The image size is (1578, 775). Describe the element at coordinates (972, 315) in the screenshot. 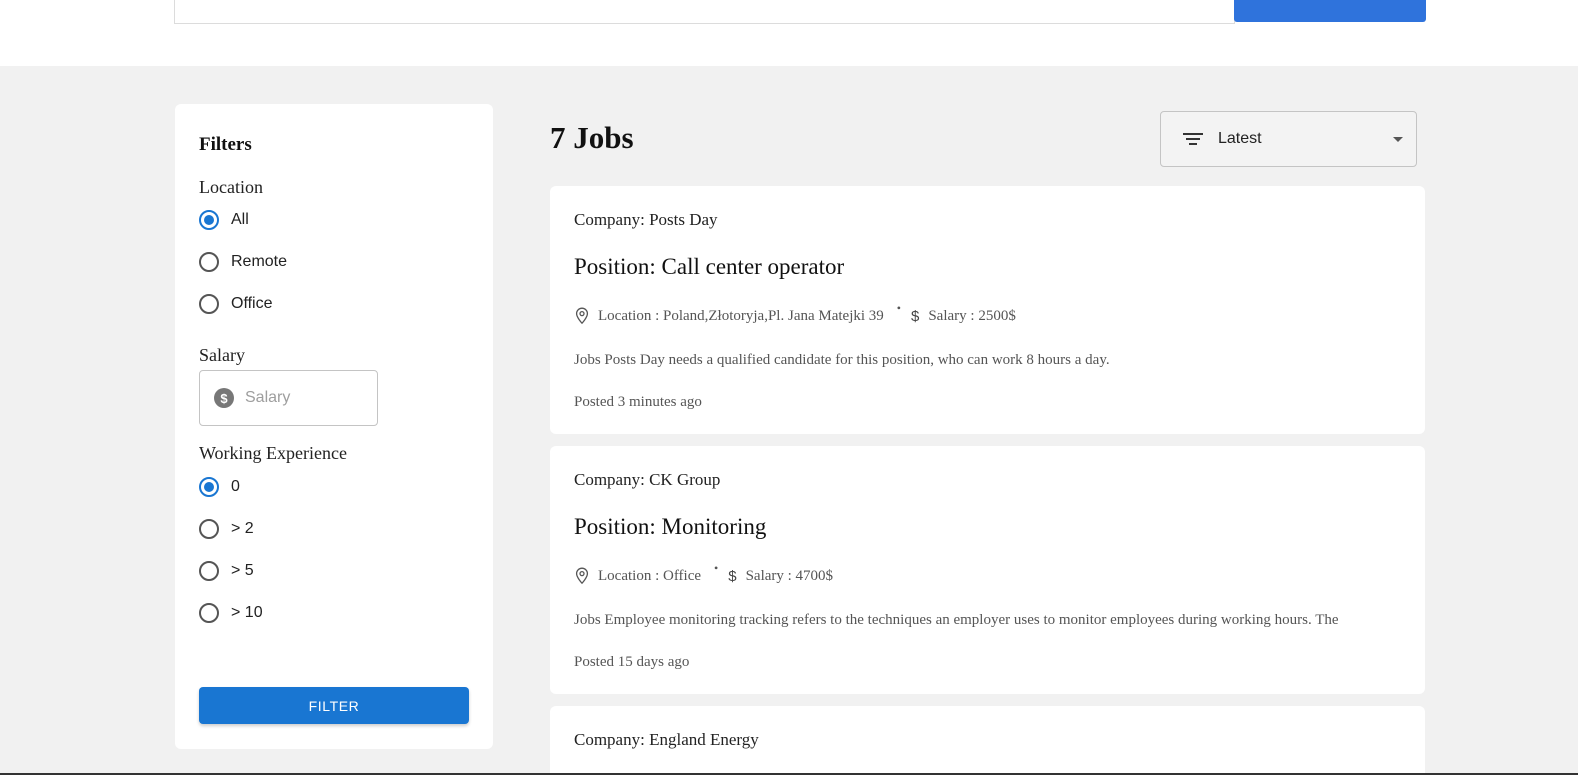

I see `job-salary: Salary : 2500$` at that location.